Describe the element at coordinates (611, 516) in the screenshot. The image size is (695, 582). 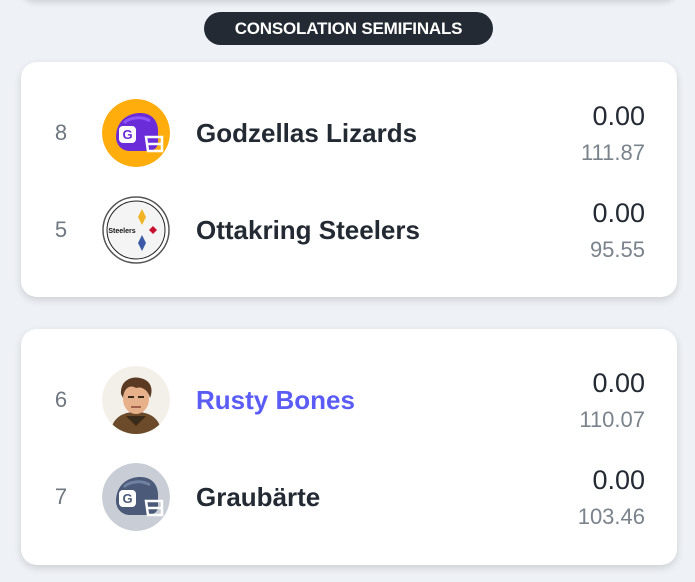
I see `team-projected: 103.46` at that location.